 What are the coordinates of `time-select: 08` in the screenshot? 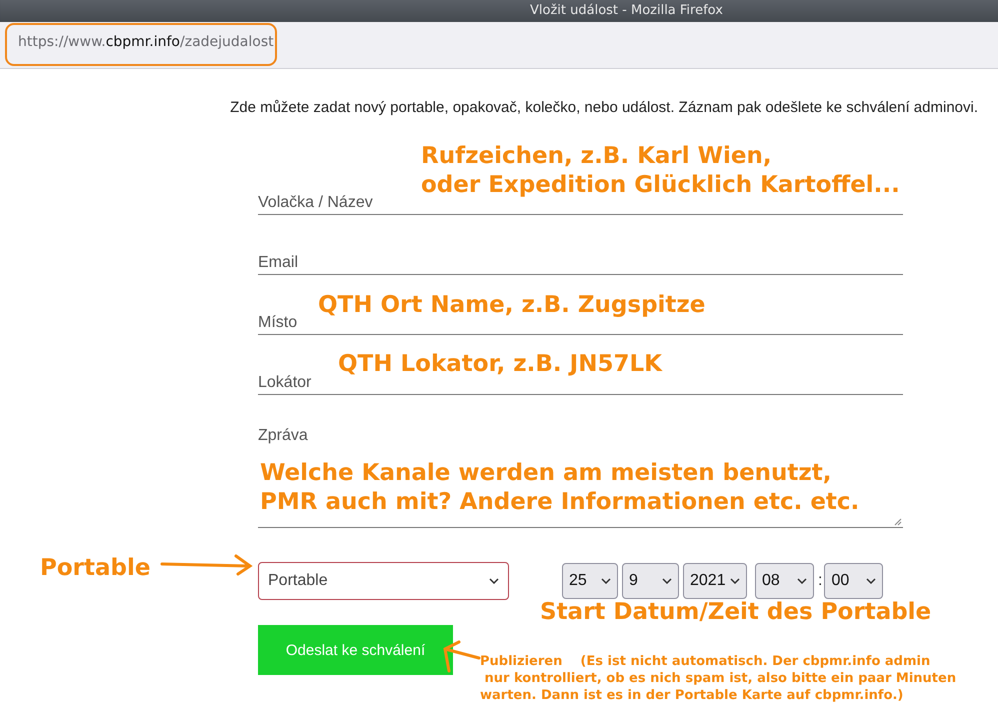 It's located at (784, 581).